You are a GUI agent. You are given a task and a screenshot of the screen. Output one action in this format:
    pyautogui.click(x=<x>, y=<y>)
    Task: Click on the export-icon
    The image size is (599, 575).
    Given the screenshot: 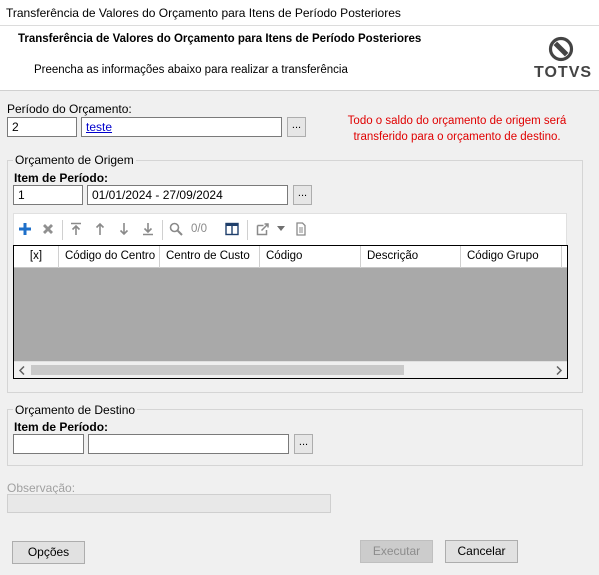 What is the action you would take?
    pyautogui.click(x=263, y=229)
    